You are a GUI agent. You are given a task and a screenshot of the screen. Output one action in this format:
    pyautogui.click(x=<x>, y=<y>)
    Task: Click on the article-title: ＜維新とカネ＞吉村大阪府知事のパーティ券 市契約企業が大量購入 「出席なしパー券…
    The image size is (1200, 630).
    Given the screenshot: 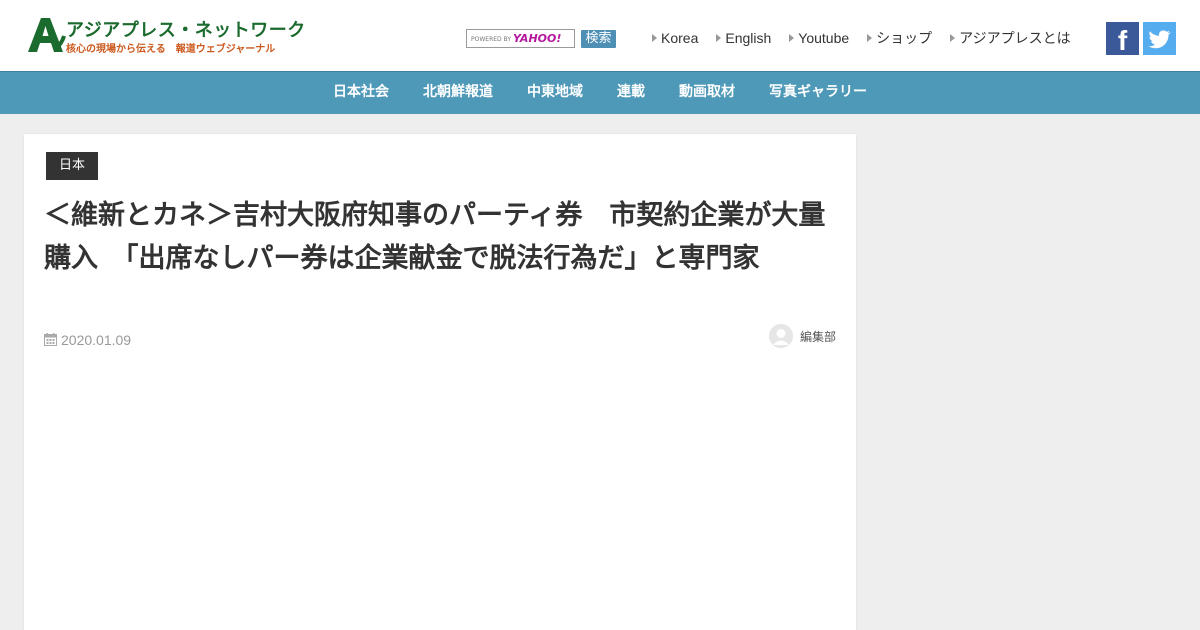 What is the action you would take?
    pyautogui.click(x=435, y=237)
    